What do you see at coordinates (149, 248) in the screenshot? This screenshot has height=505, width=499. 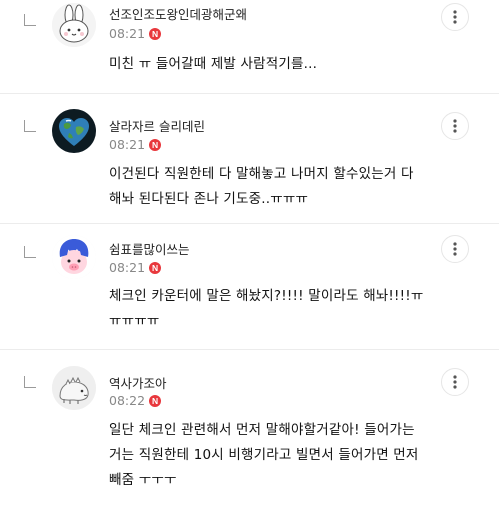 I see `comment-author: 쉼표를많이쓰는` at bounding box center [149, 248].